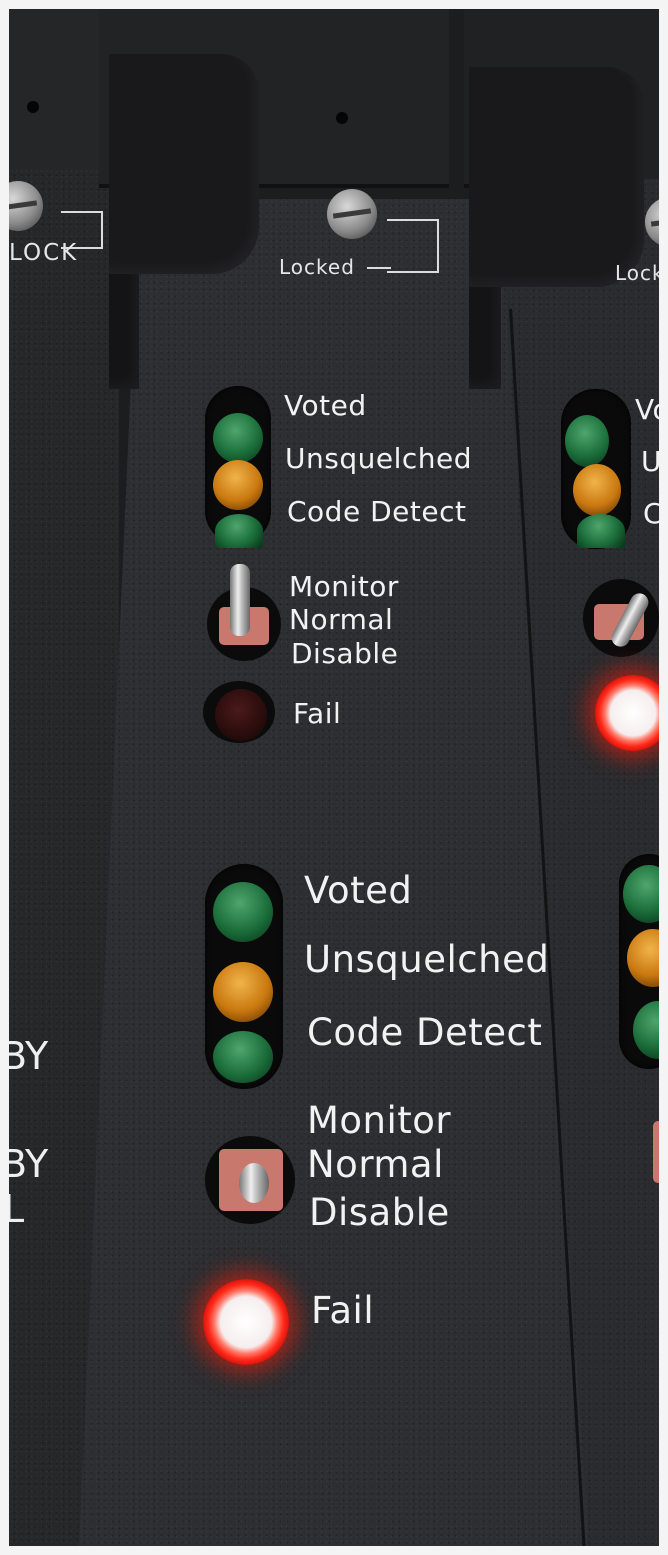 The width and height of the screenshot is (668, 1555). I want to click on right-unsquelched-led, so click(597, 490).